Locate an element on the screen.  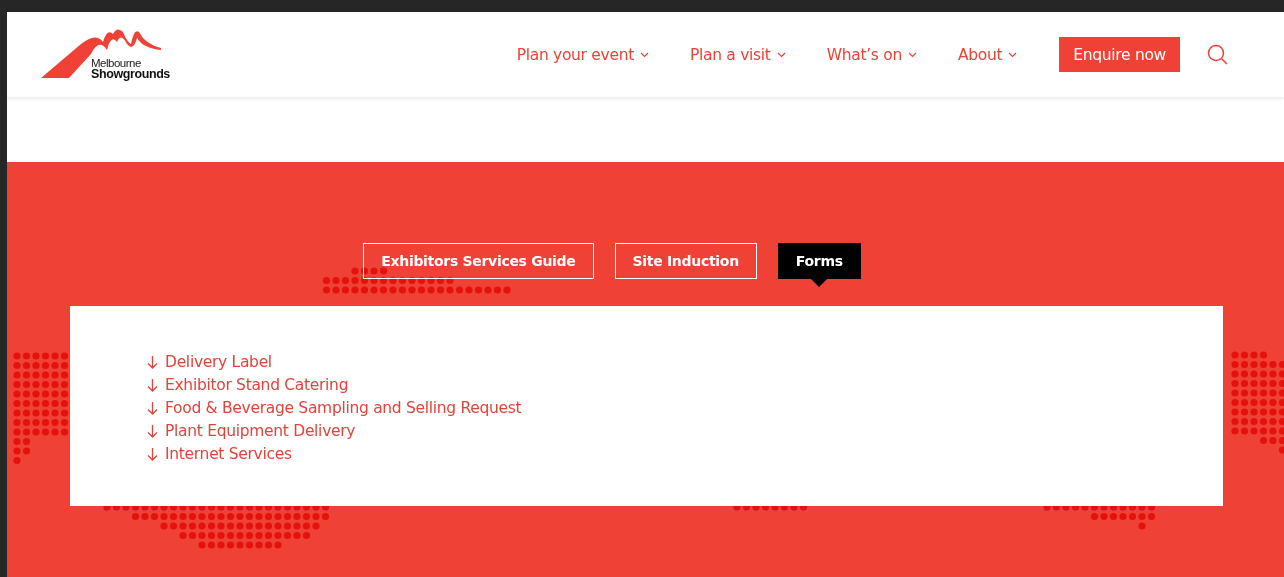
download-link: Internet Services is located at coordinates (219, 454).